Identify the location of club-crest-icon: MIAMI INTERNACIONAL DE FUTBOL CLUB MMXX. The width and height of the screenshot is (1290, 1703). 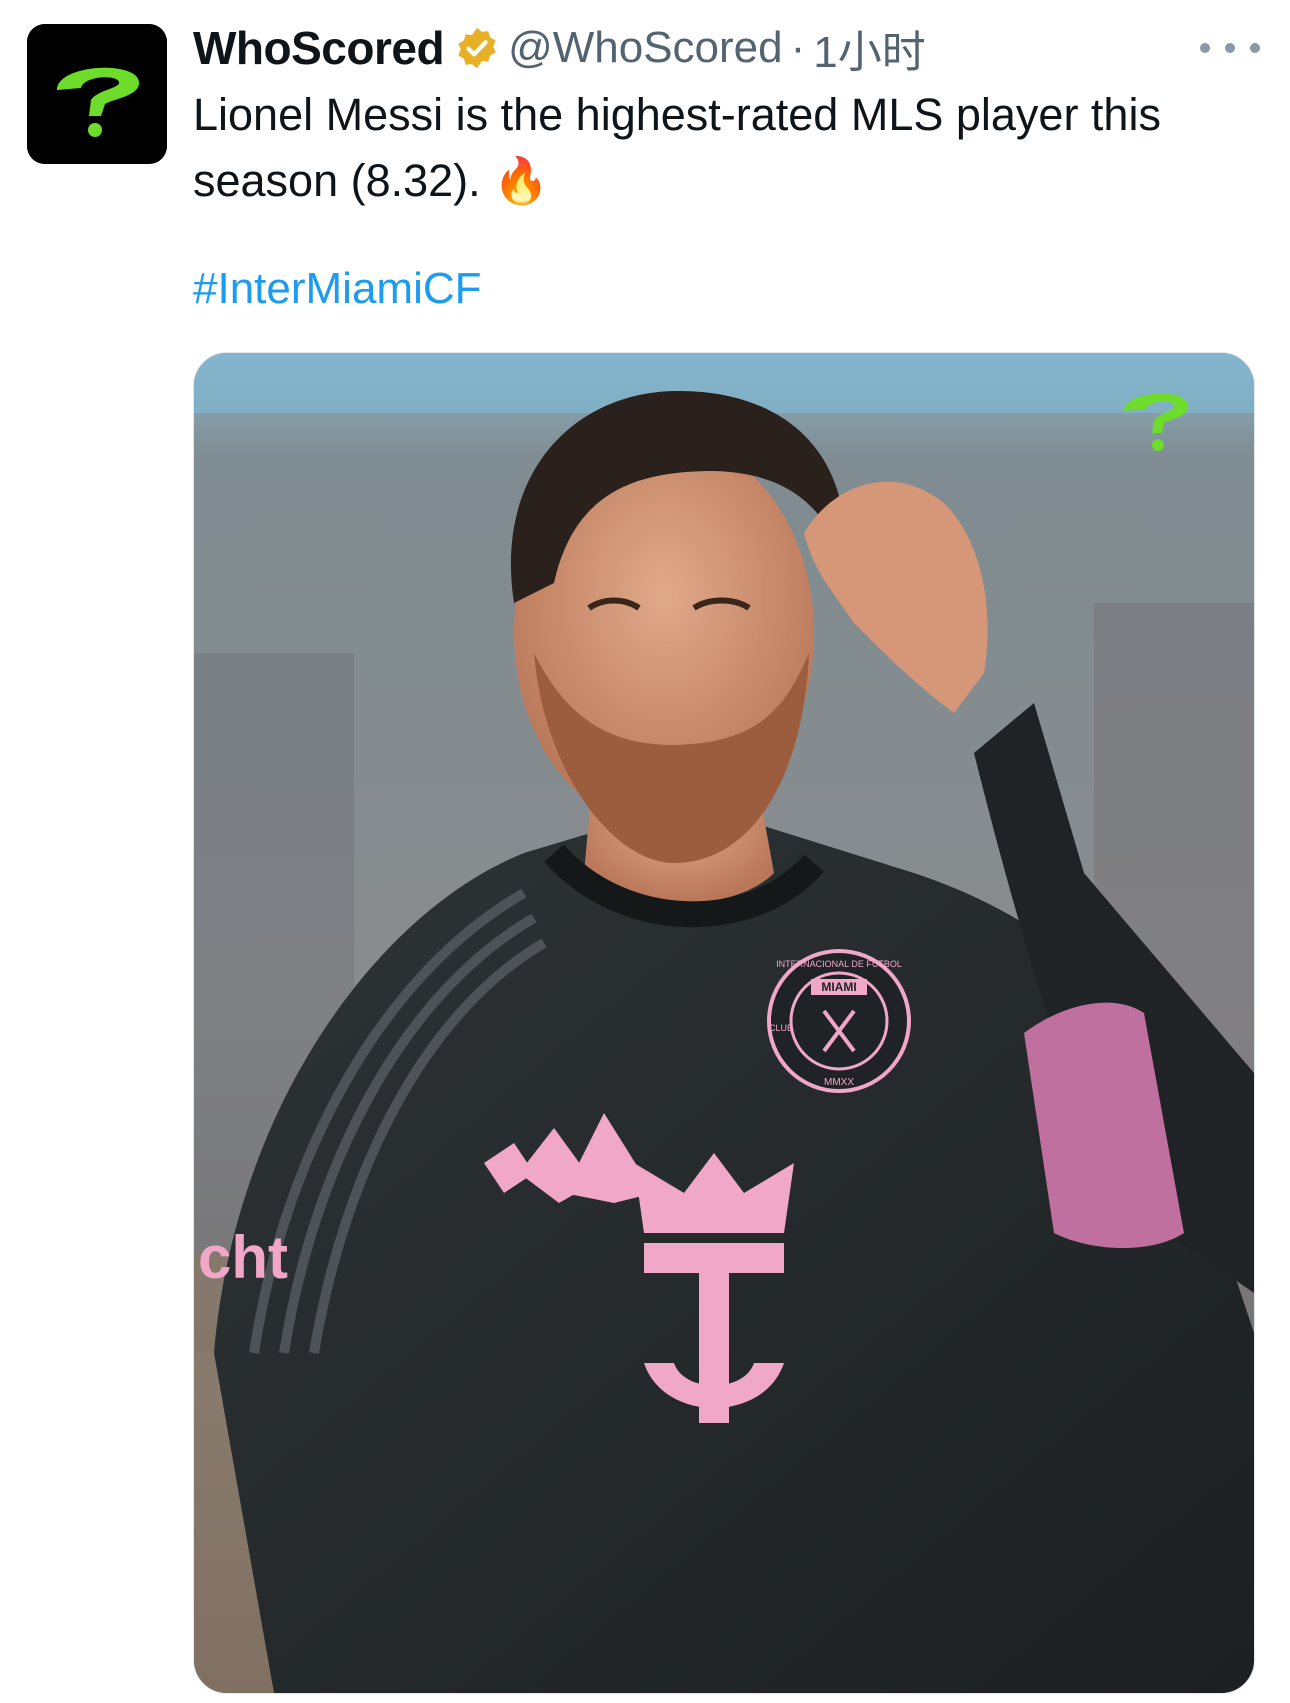
(839, 1021).